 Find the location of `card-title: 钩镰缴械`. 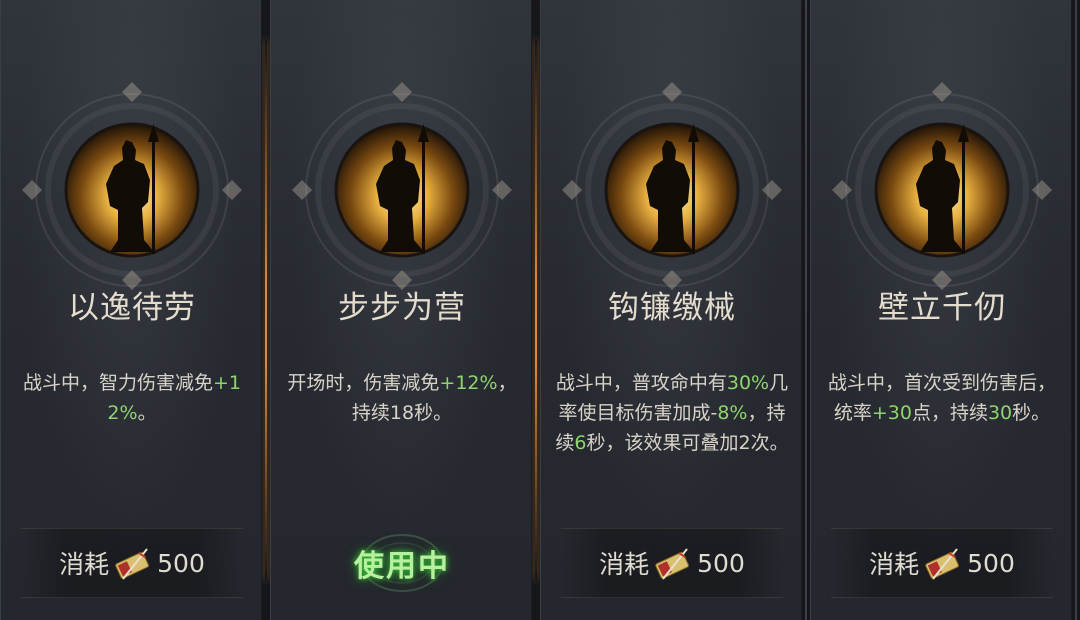

card-title: 钩镰缴械 is located at coordinates (672, 308).